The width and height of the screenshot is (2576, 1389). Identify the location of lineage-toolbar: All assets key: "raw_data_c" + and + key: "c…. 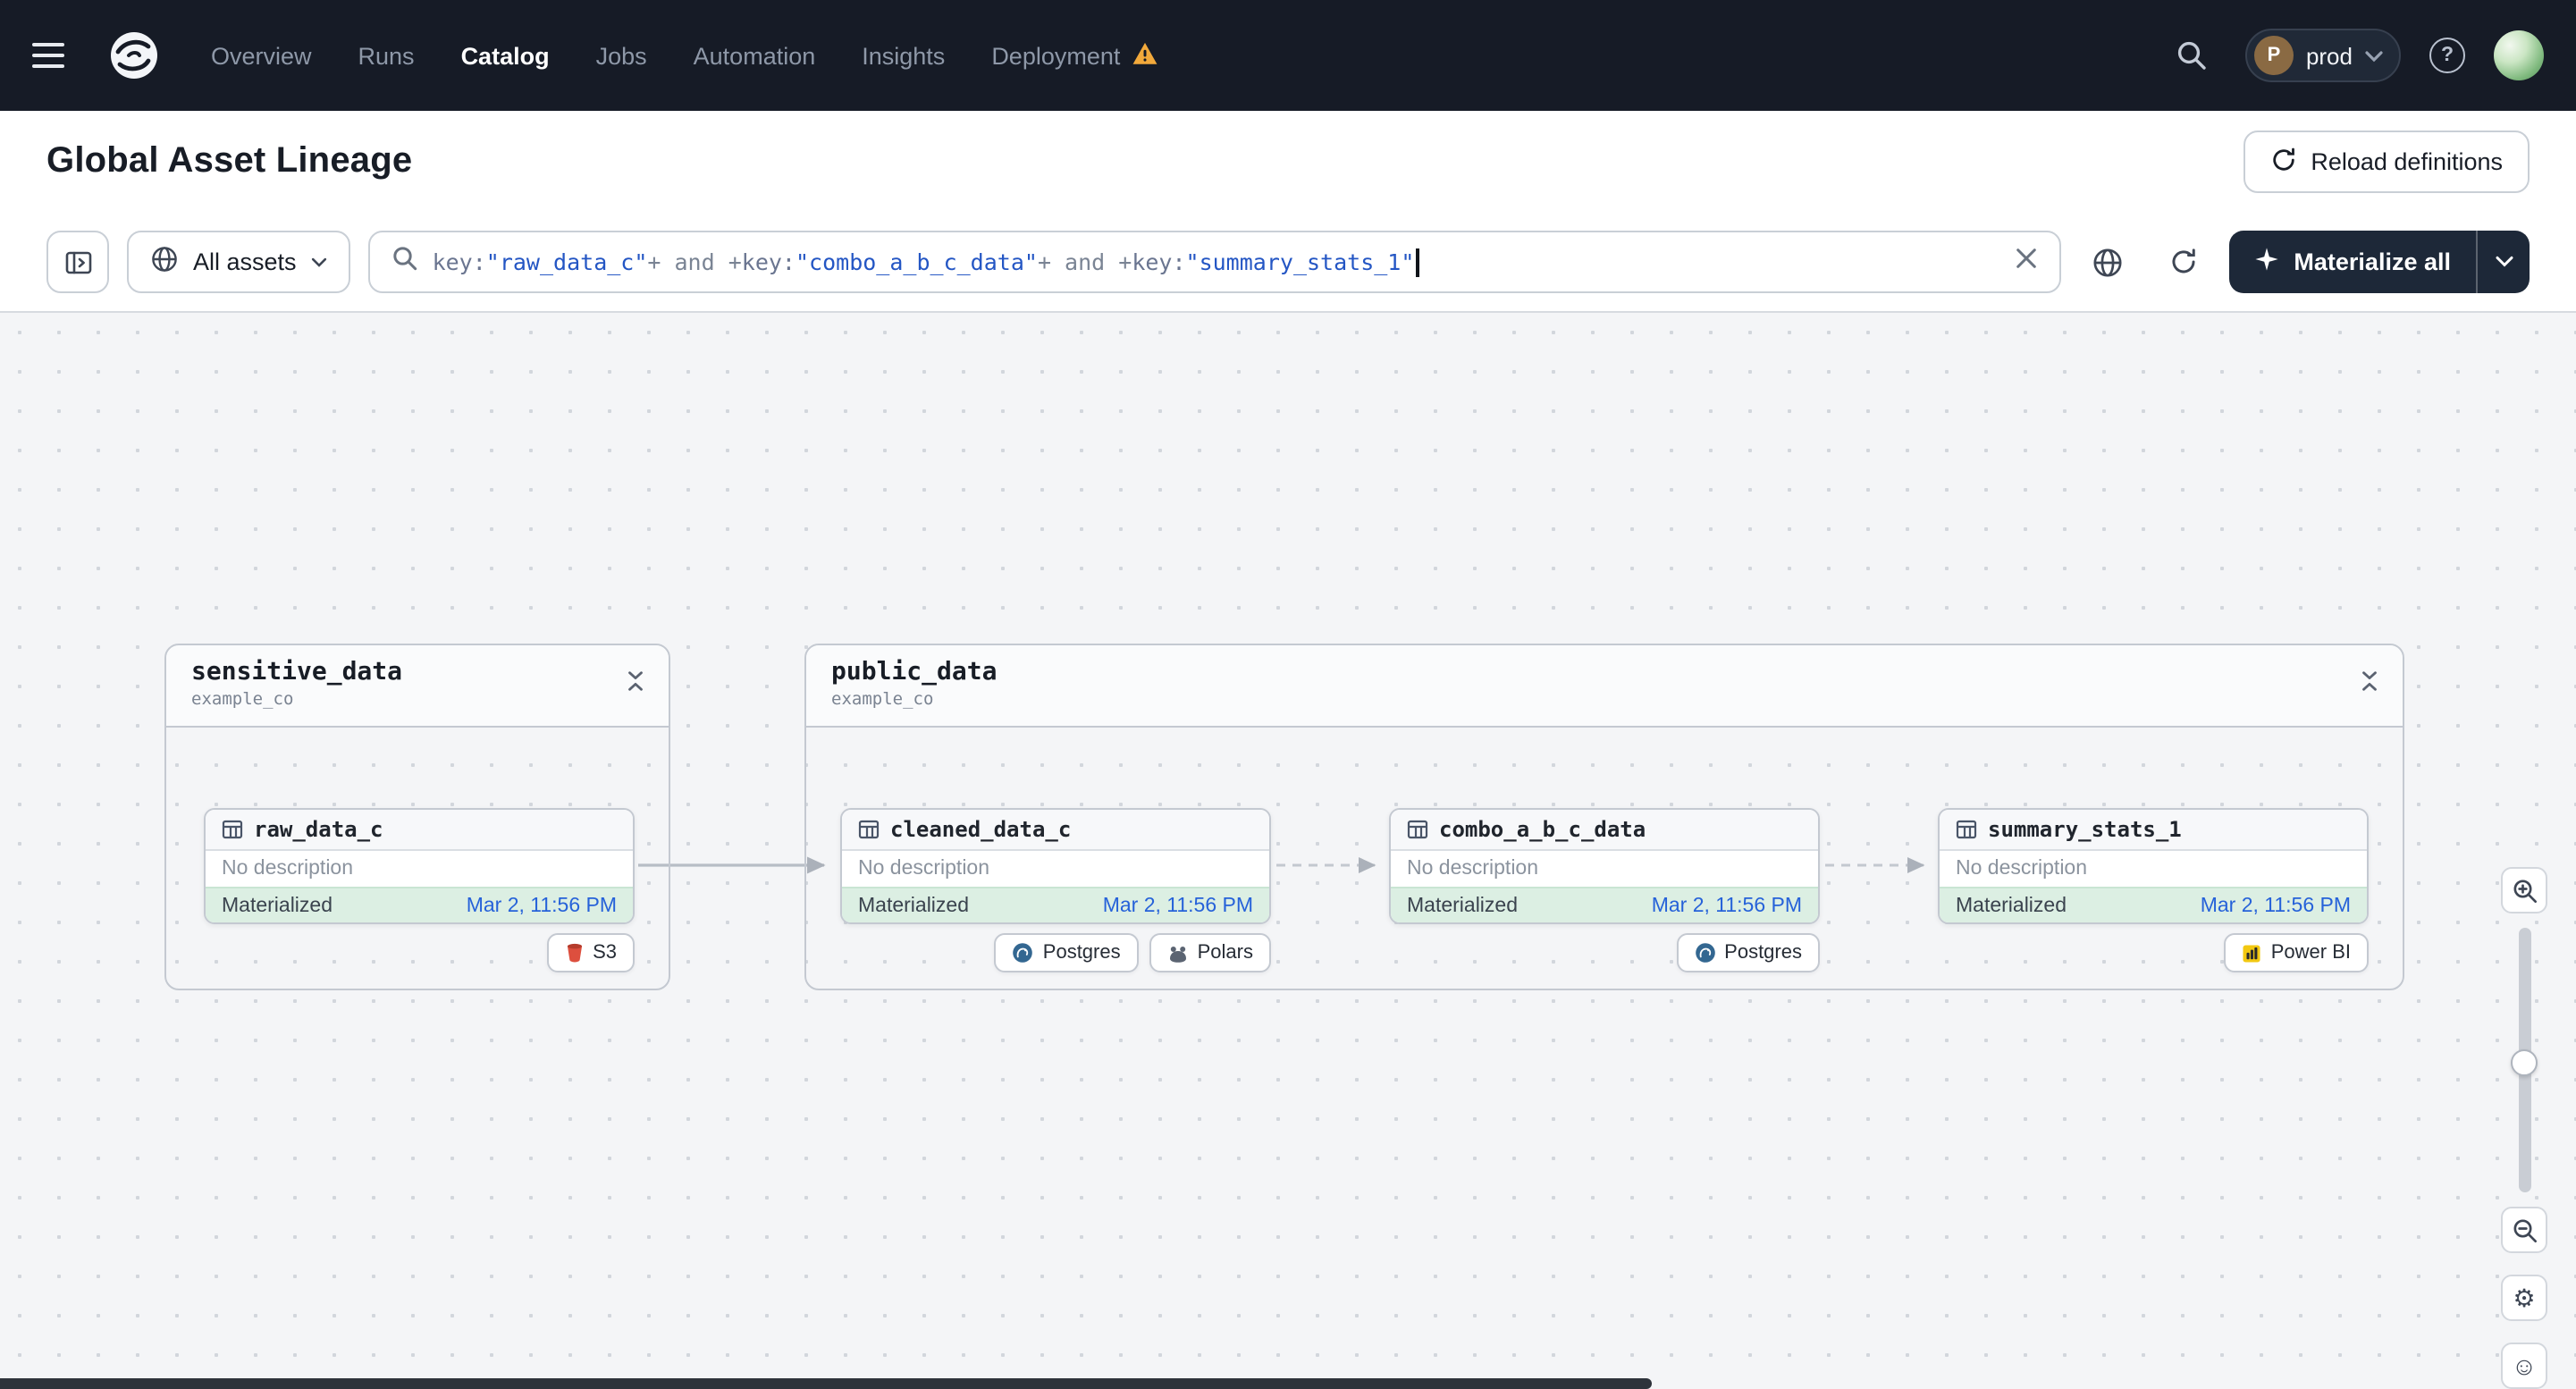
(1288, 263).